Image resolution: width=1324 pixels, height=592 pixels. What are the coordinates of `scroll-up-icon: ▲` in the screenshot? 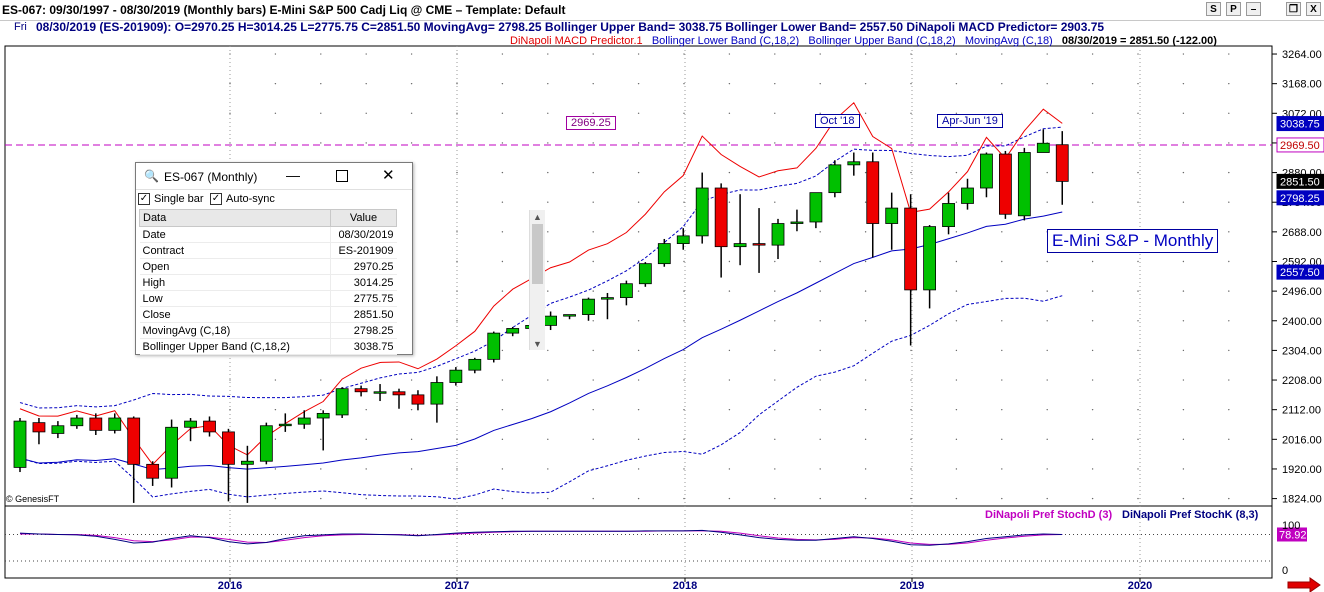 It's located at (537, 217).